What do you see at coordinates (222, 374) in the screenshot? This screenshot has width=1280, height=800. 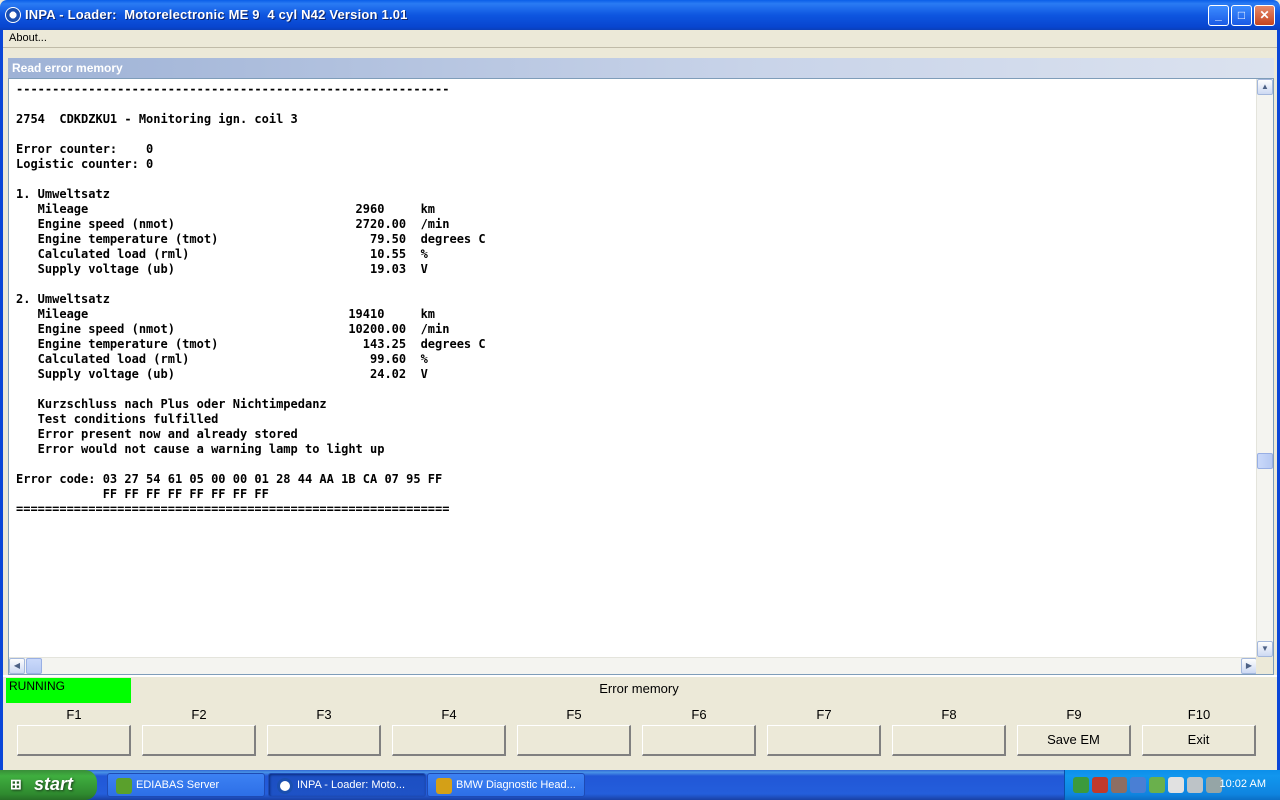 I see `output-line: Supply voltage (ub) 24.02 V` at bounding box center [222, 374].